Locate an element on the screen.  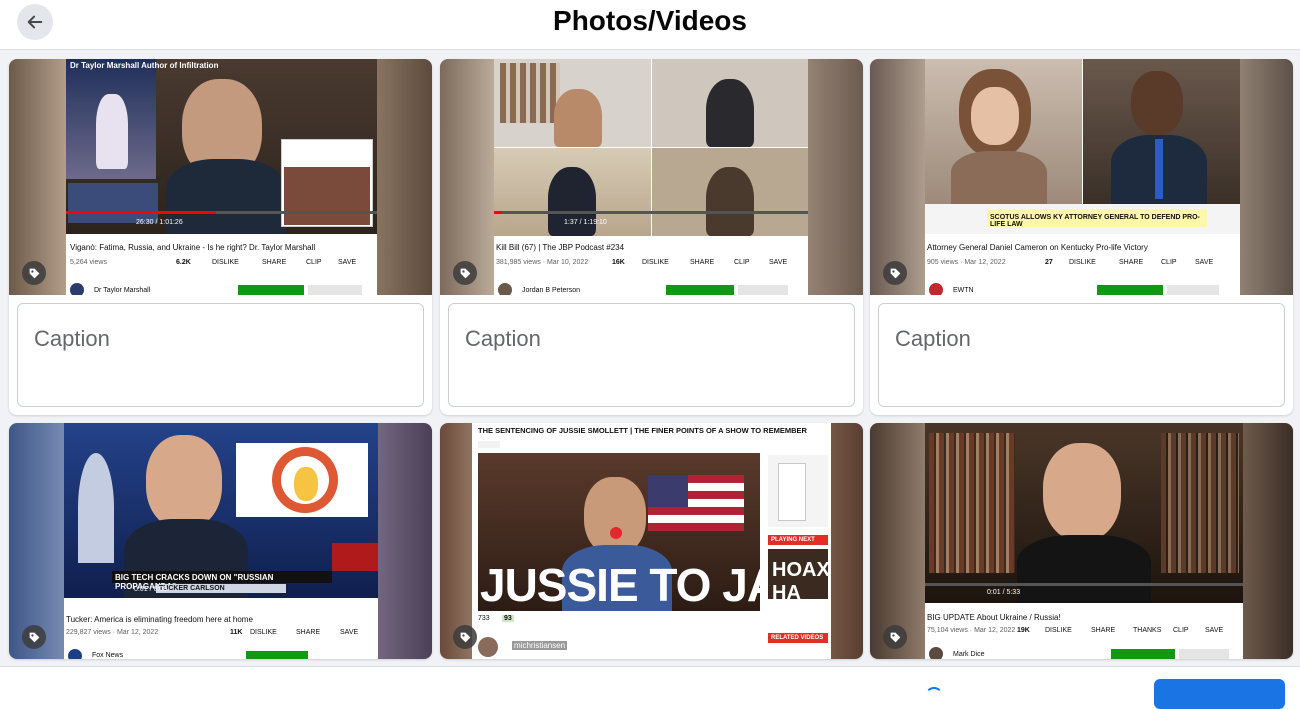
playing-next: PLAYING NEXT is located at coordinates (798, 540).